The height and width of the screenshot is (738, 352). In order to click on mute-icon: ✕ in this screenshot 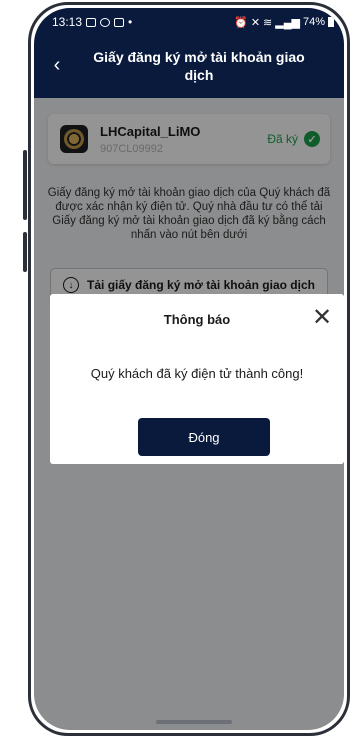, I will do `click(255, 22)`.